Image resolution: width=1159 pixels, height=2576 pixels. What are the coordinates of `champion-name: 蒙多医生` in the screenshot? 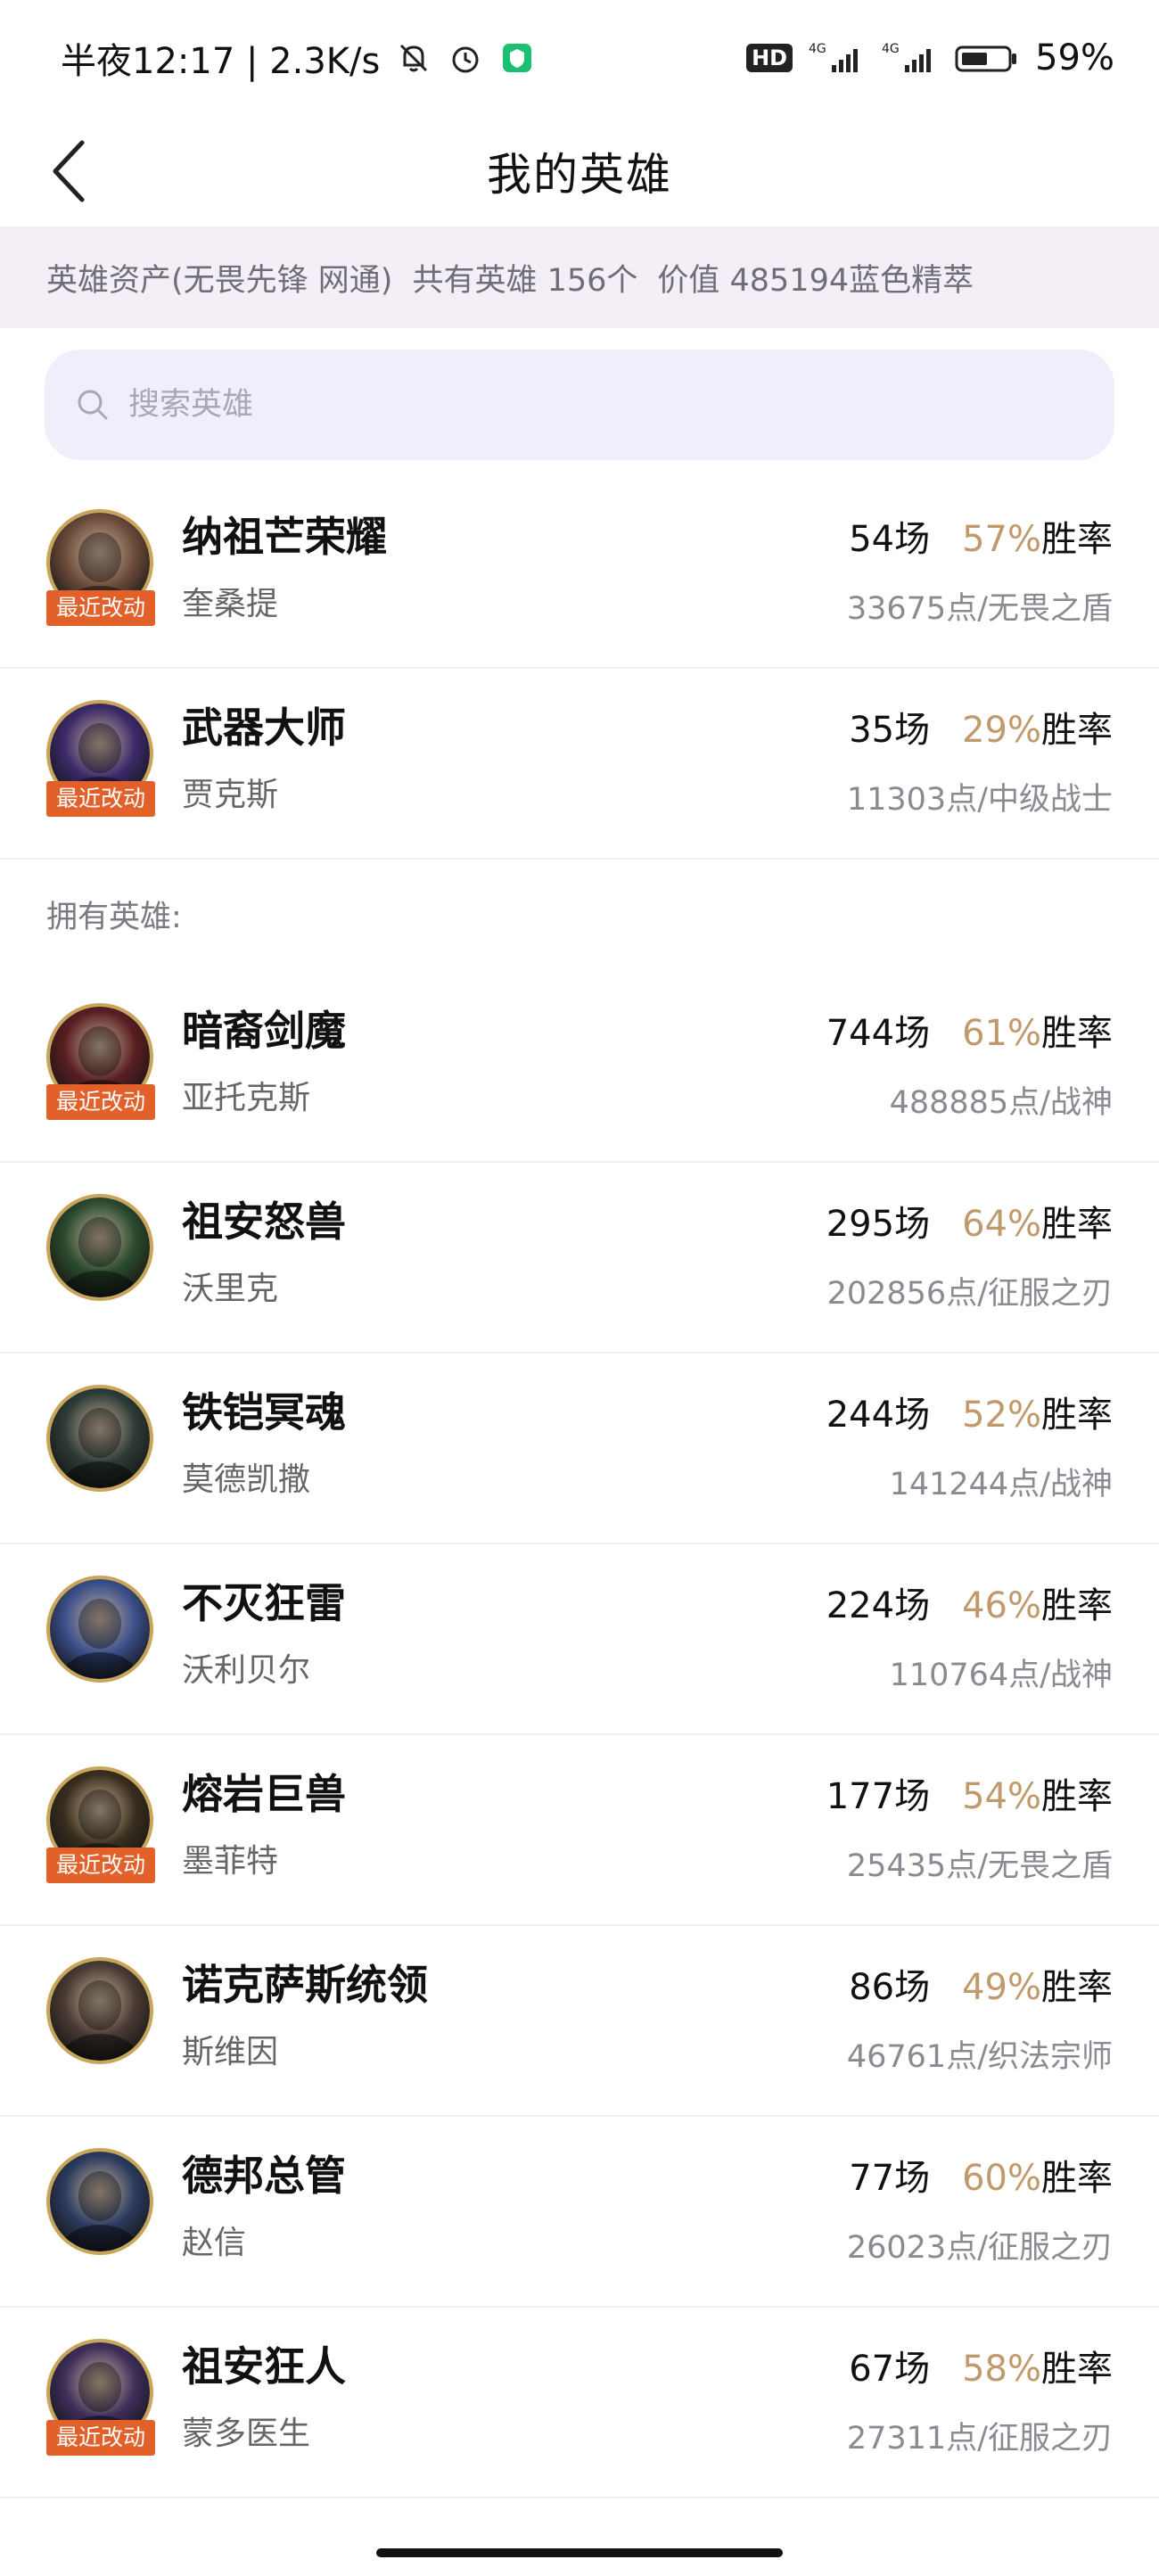 It's located at (246, 2434).